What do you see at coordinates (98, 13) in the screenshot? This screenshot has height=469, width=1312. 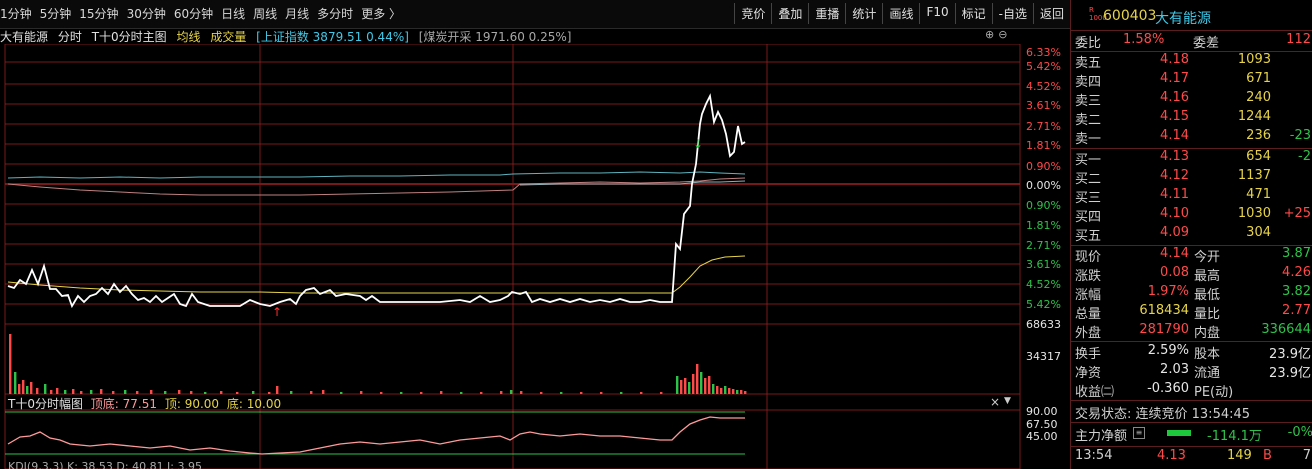 I see `period-tab: 15分钟` at bounding box center [98, 13].